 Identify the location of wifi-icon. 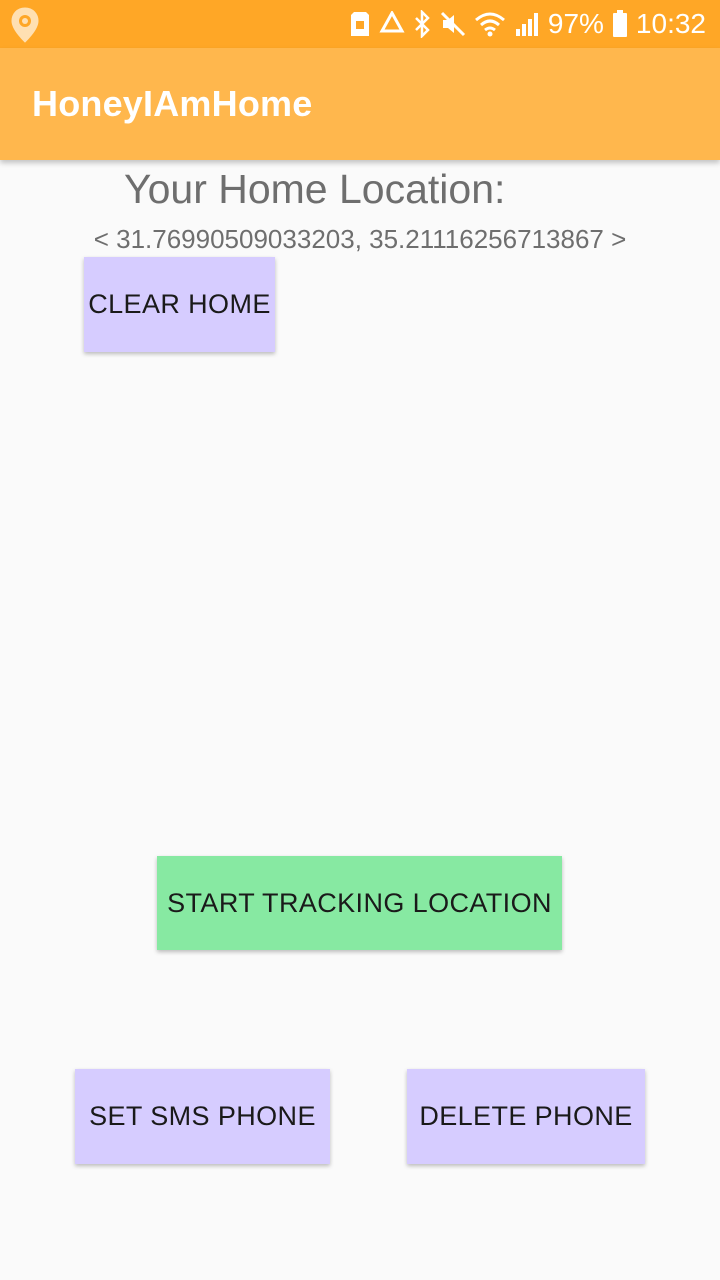
(490, 24).